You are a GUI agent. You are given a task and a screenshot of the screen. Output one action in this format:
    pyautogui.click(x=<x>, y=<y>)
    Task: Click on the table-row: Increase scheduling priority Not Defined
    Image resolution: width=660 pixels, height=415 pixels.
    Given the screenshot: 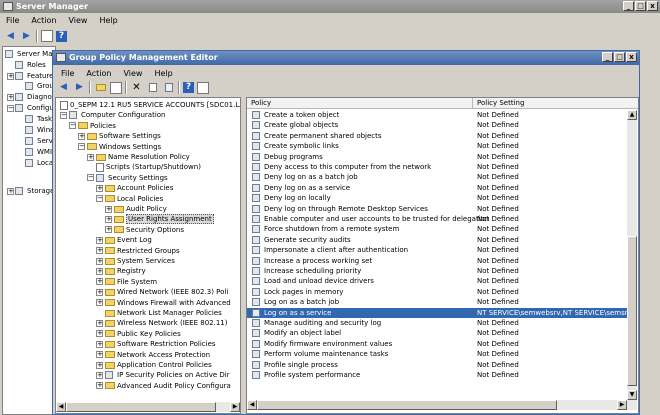 What is the action you would take?
    pyautogui.click(x=437, y=271)
    